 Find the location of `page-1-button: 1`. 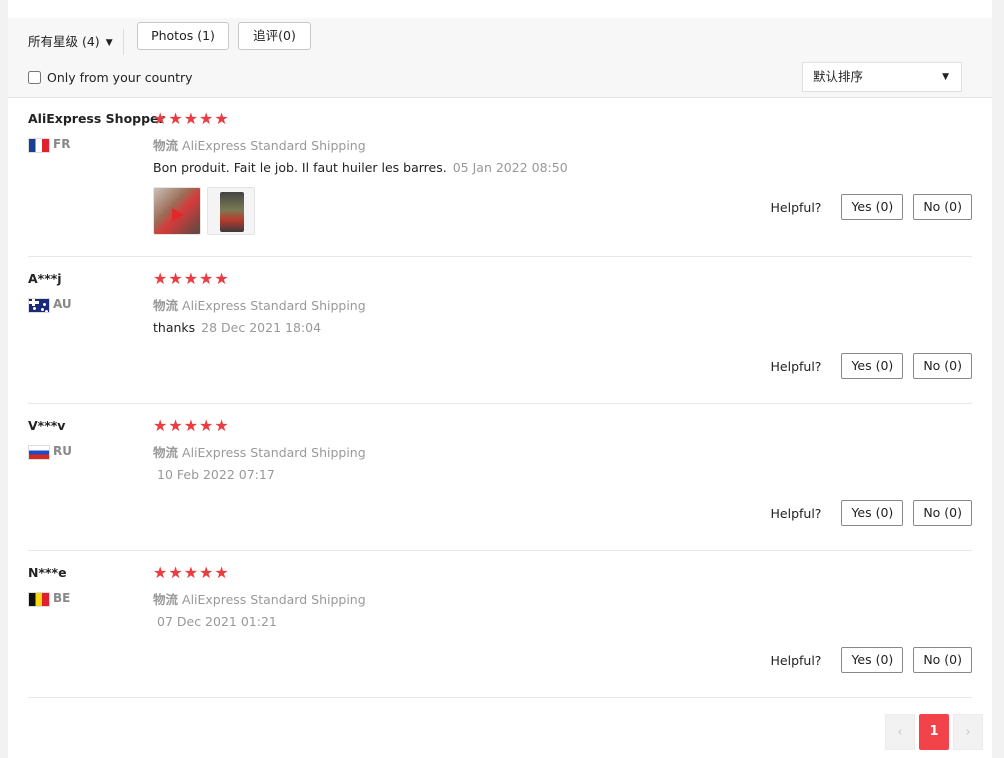

page-1-button: 1 is located at coordinates (934, 732).